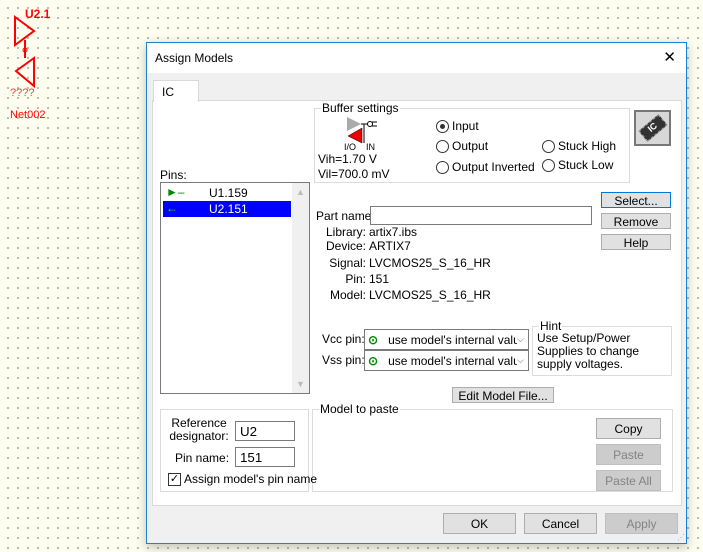  I want to click on ok-button: OK, so click(479, 523).